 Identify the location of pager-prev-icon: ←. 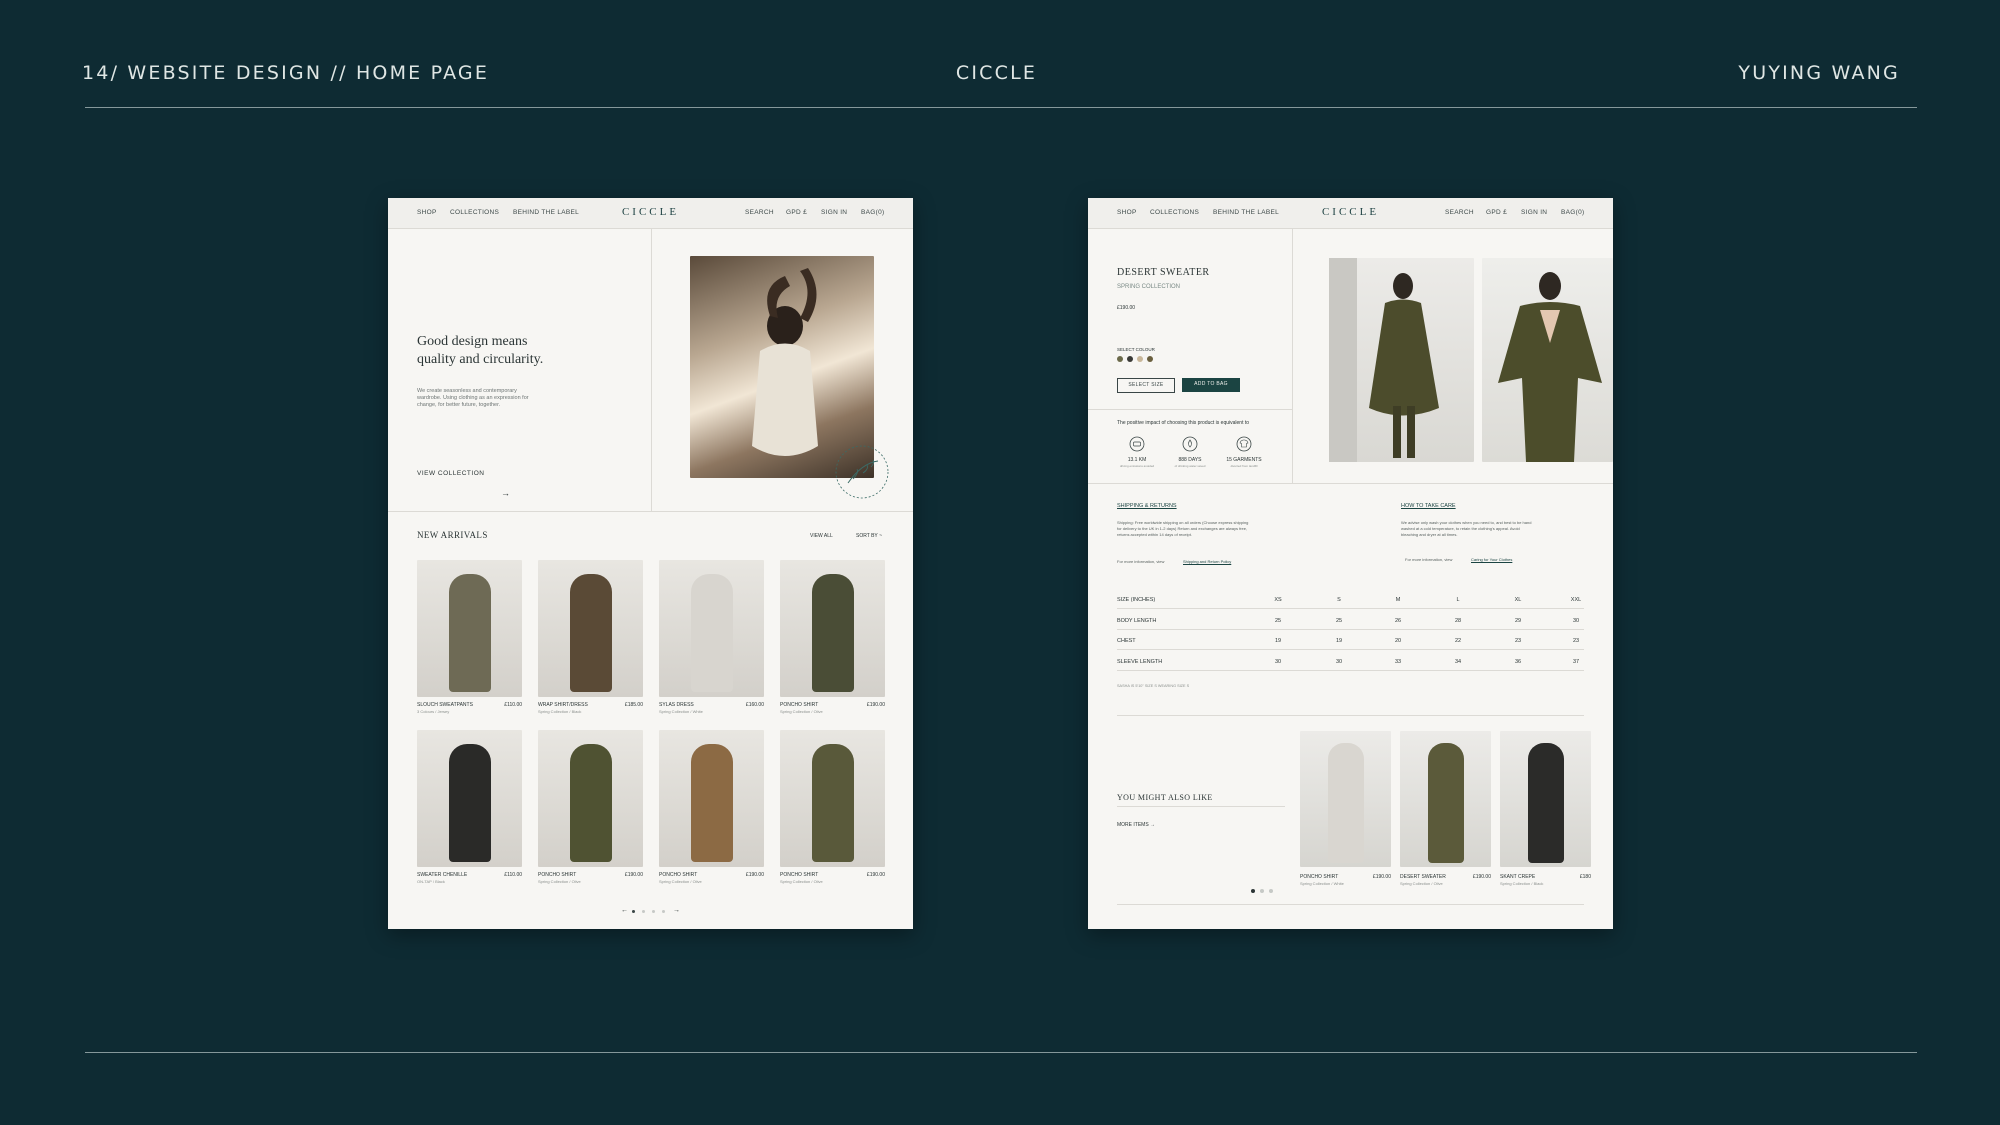
(624, 910).